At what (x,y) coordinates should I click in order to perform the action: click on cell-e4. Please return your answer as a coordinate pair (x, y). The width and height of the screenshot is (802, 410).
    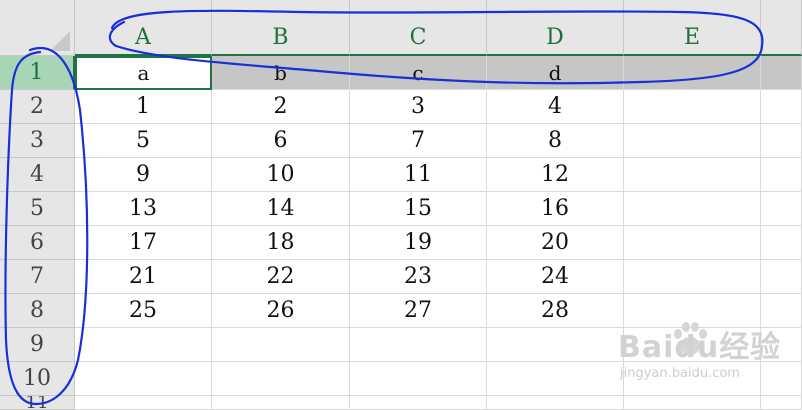
    Looking at the image, I should click on (692, 175).